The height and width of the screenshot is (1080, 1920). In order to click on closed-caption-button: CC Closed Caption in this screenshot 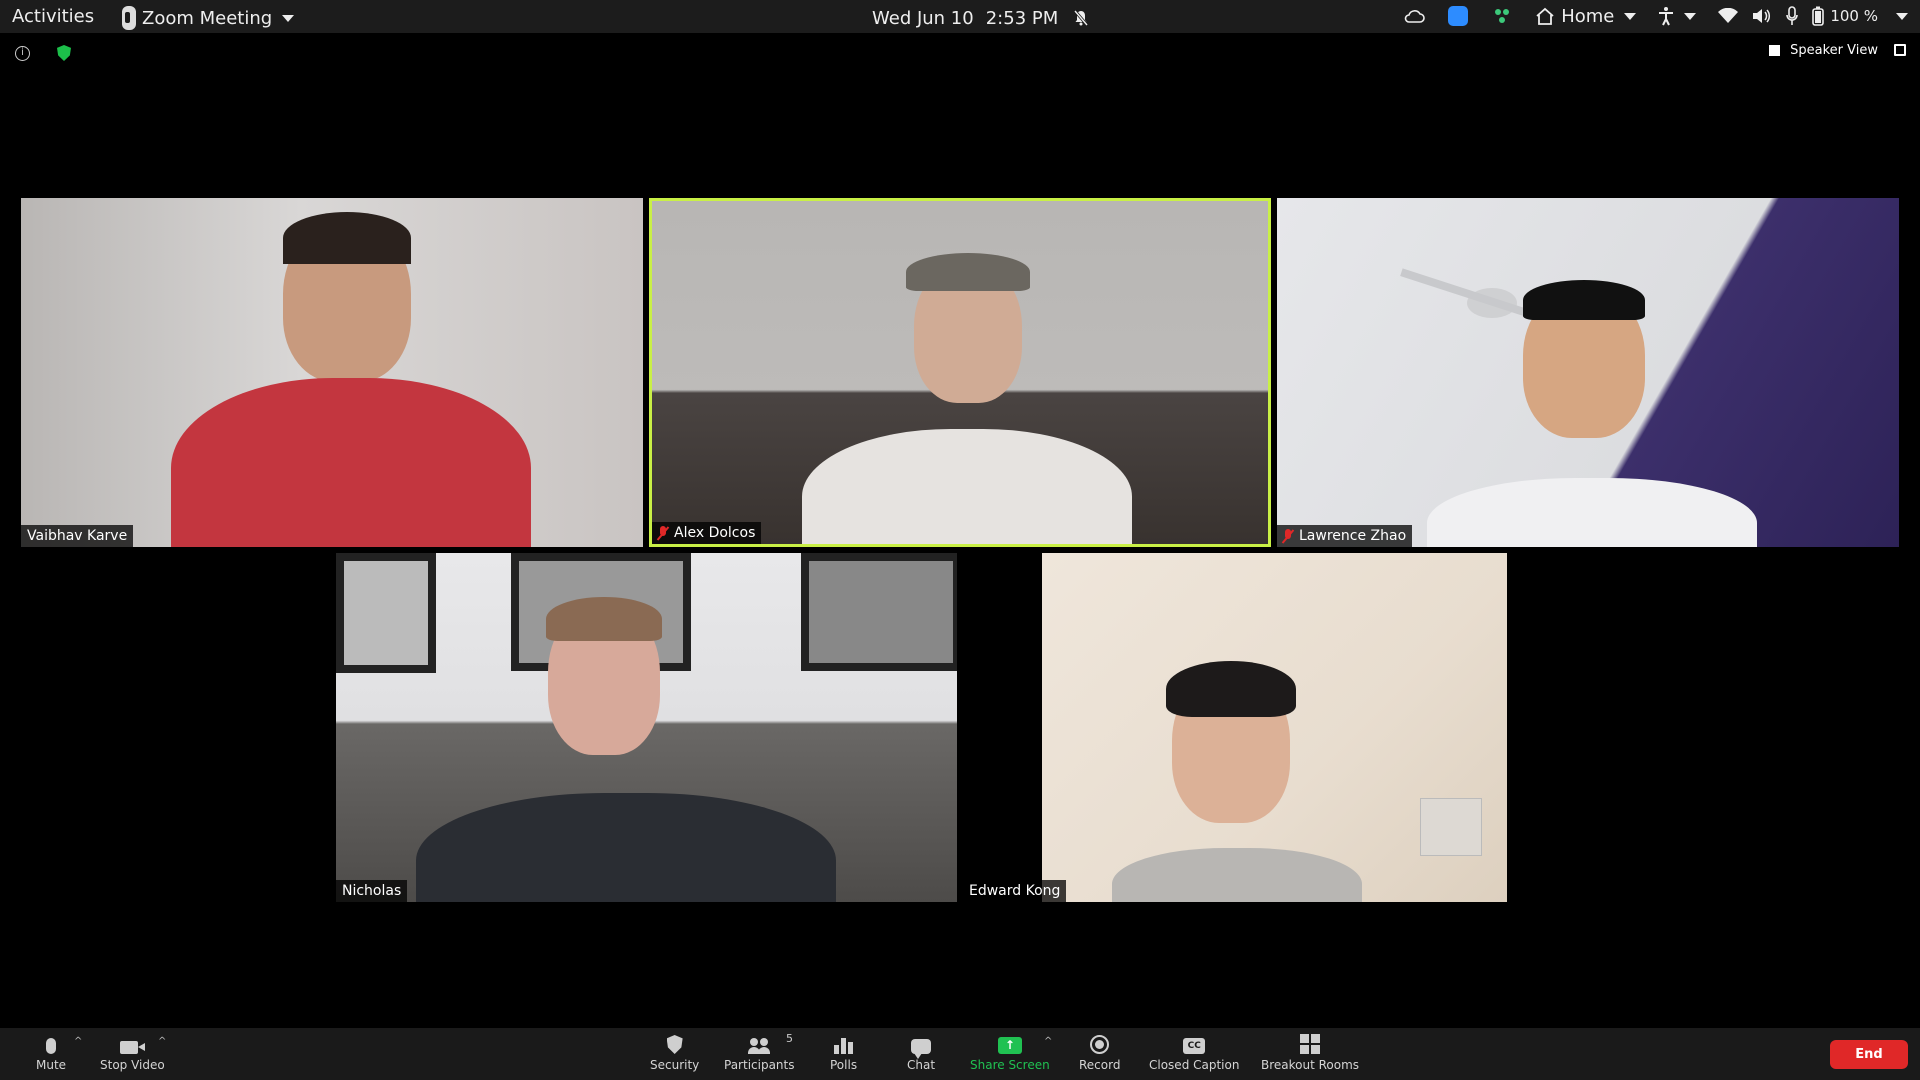, I will do `click(1194, 1052)`.